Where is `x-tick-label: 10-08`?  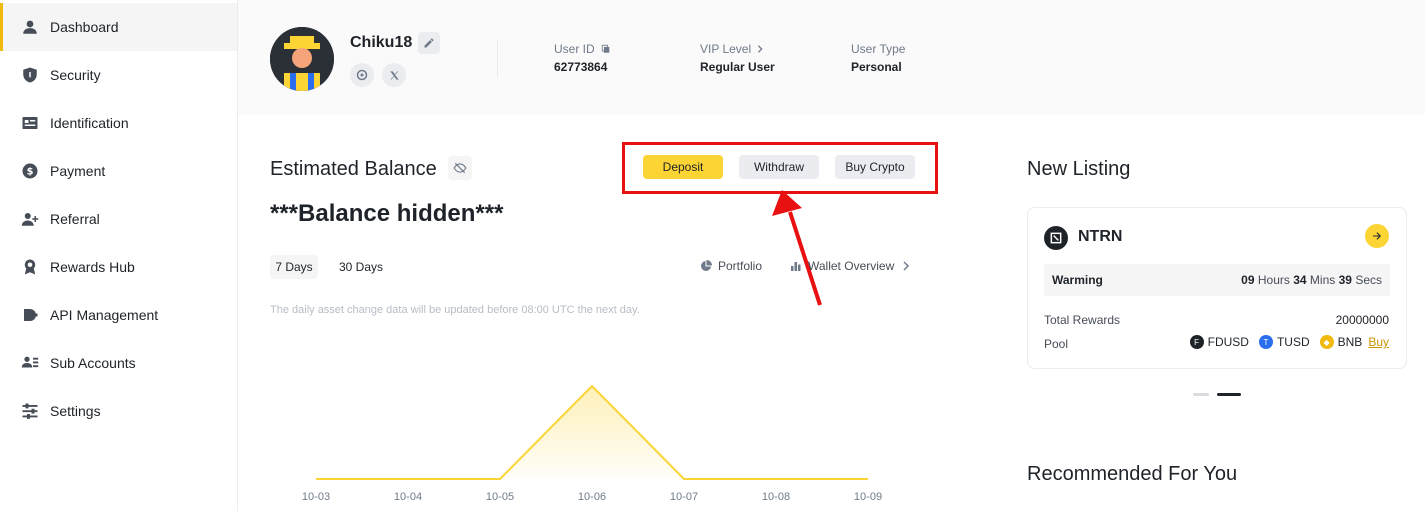 x-tick-label: 10-08 is located at coordinates (776, 497).